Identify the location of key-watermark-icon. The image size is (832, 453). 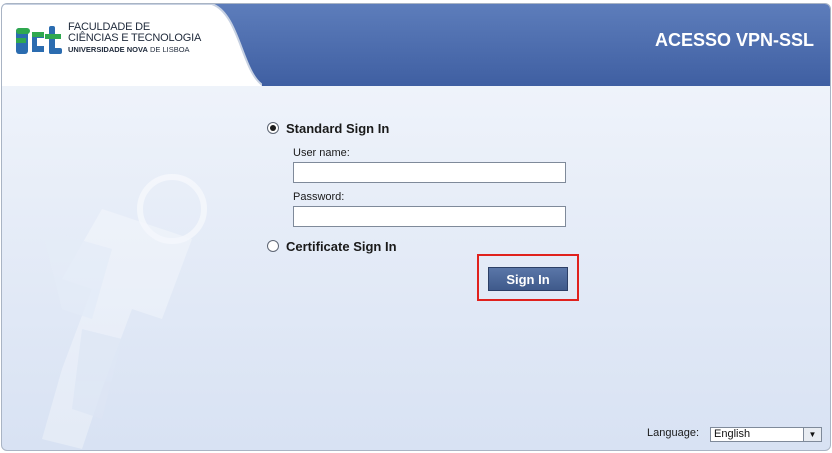
(124, 311).